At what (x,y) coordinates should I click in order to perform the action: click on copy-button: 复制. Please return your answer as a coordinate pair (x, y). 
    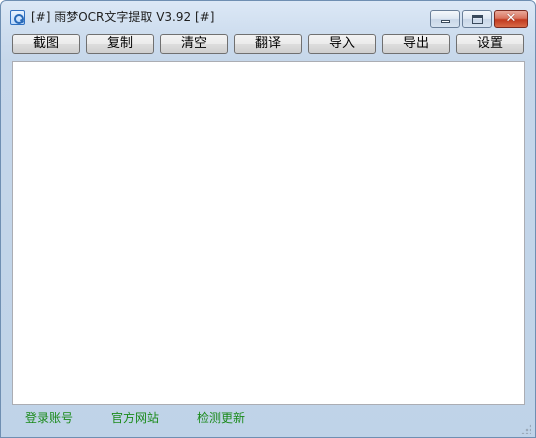
    Looking at the image, I should click on (120, 44).